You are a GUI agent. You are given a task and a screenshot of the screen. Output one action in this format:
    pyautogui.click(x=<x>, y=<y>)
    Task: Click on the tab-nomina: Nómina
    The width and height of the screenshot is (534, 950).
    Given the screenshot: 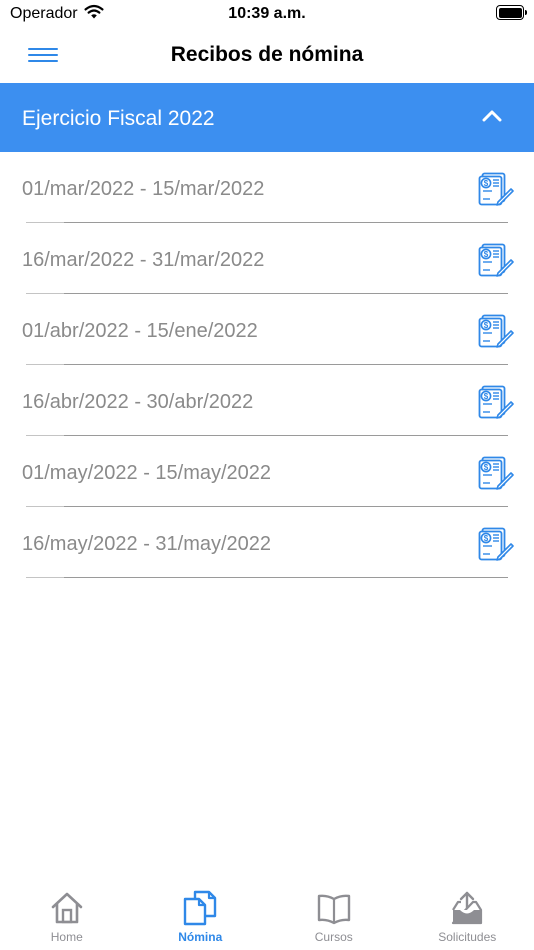 What is the action you would take?
    pyautogui.click(x=201, y=920)
    